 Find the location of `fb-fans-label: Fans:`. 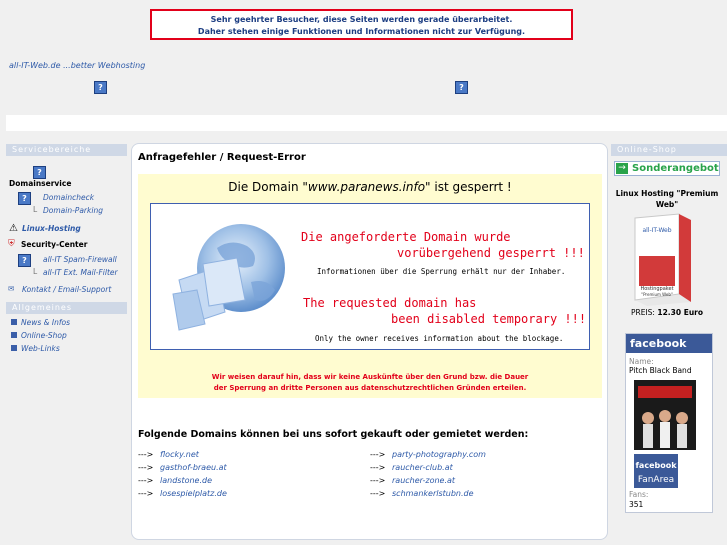

fb-fans-label: Fans: is located at coordinates (639, 494).